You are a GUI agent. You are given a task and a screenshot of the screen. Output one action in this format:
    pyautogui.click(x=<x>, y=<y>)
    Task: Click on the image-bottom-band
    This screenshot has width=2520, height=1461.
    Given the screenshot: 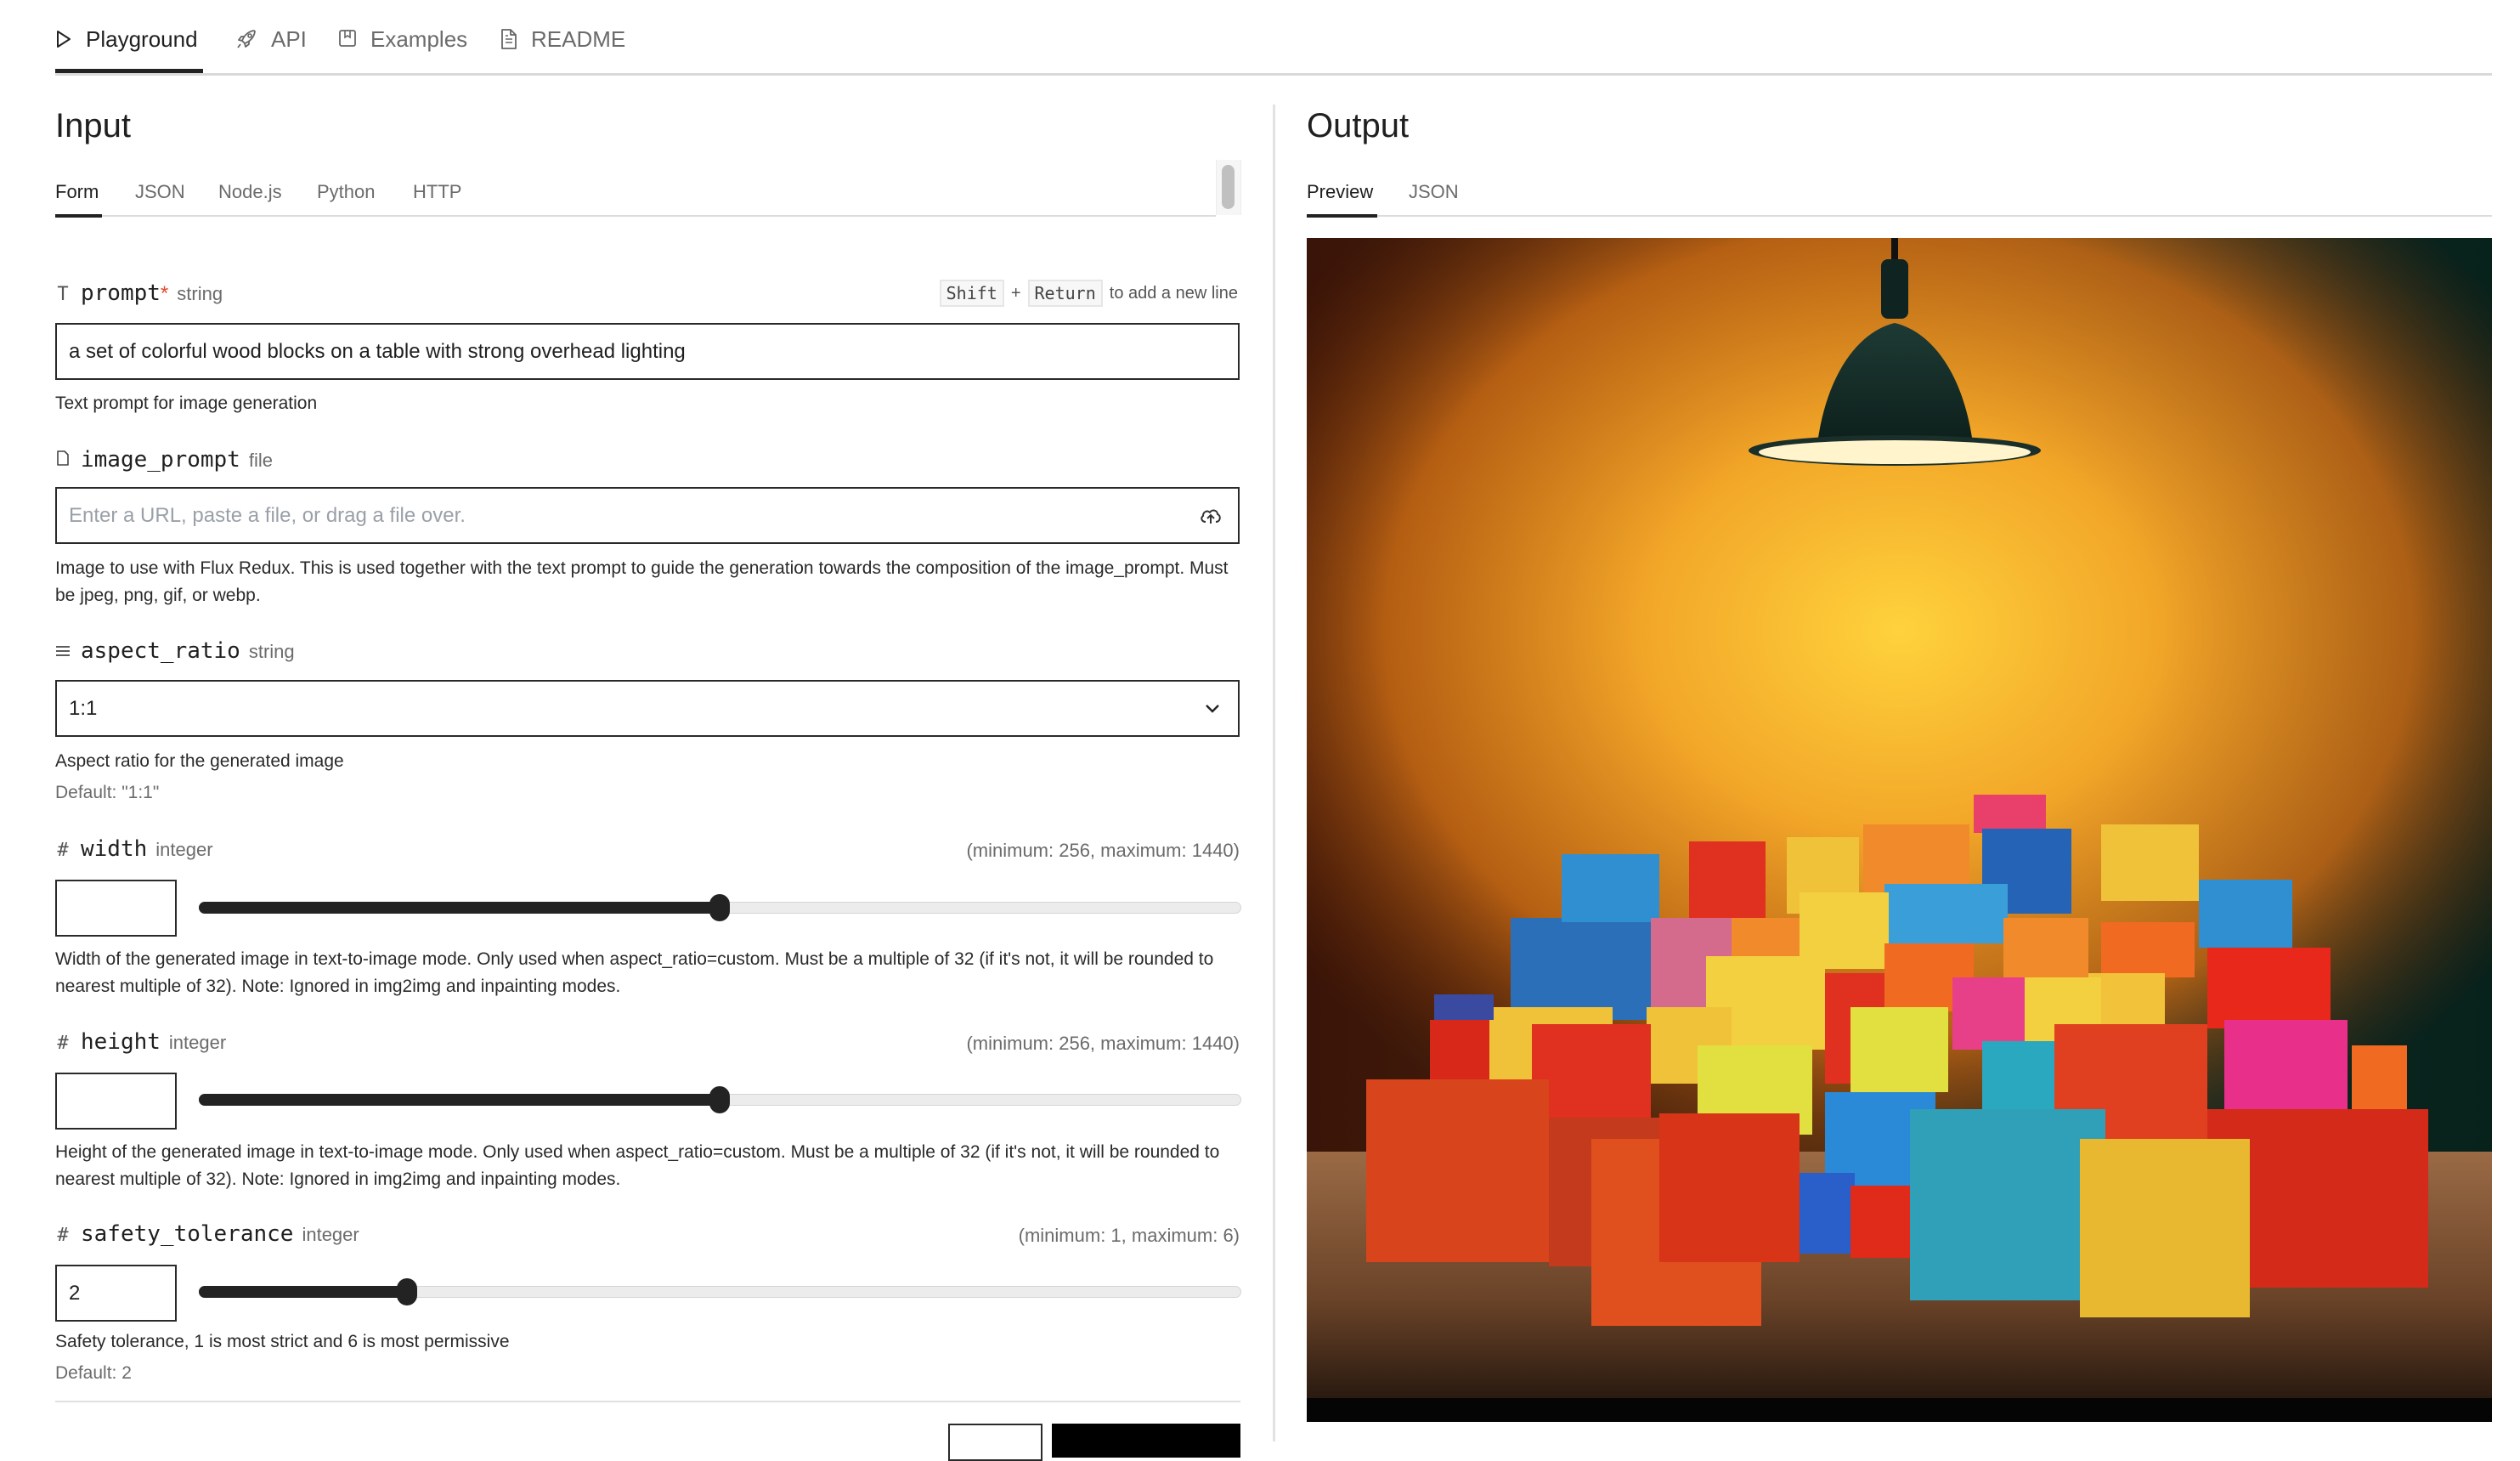 What is the action you would take?
    pyautogui.click(x=1900, y=1410)
    